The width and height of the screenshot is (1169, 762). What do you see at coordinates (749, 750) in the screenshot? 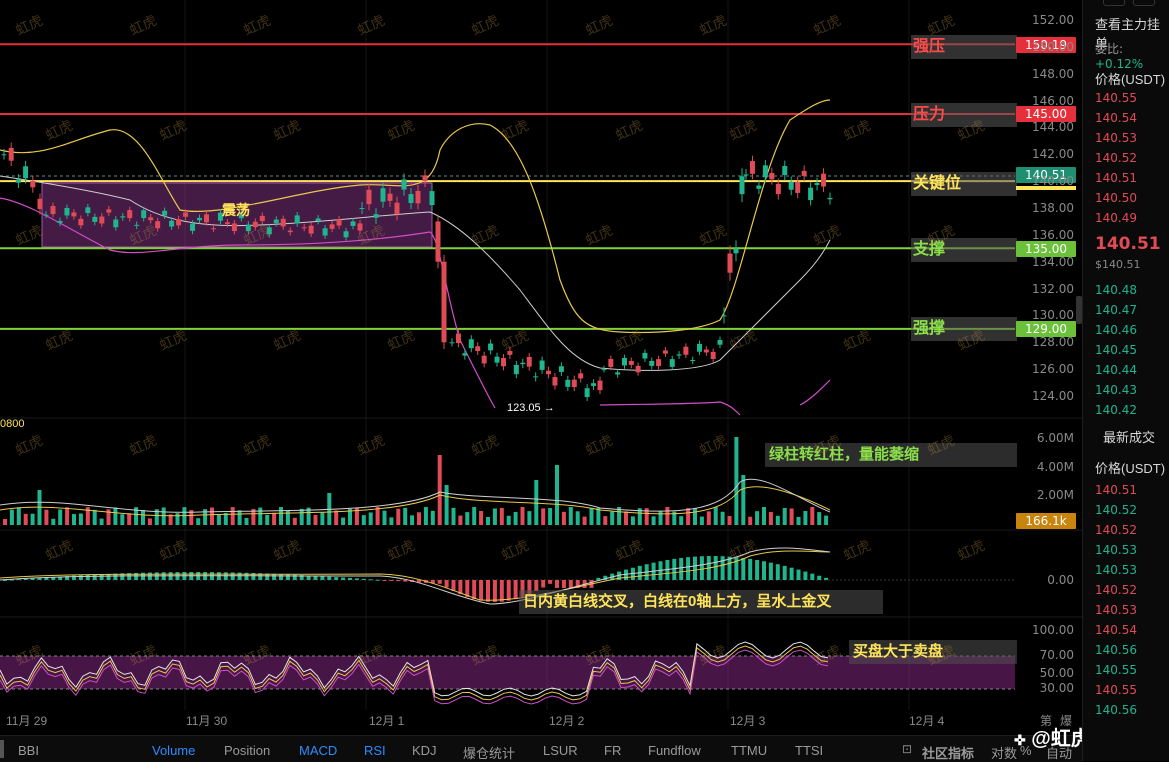
I see `tab-ttmu: TTMU` at bounding box center [749, 750].